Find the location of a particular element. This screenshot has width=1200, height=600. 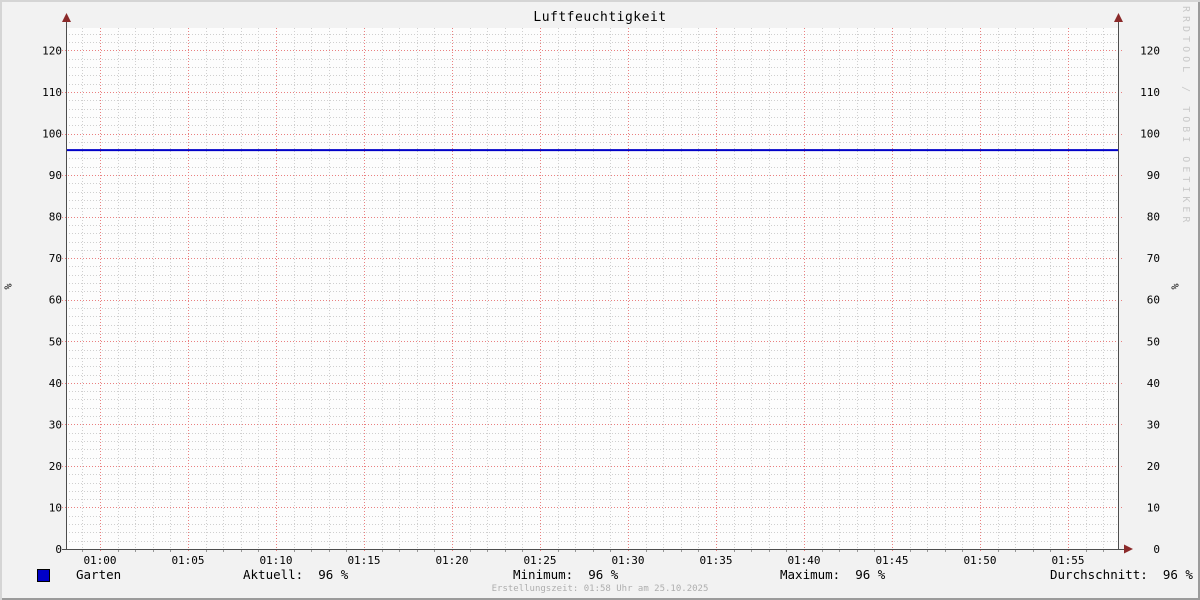

x-tick-label: 01:20 is located at coordinates (451, 560).